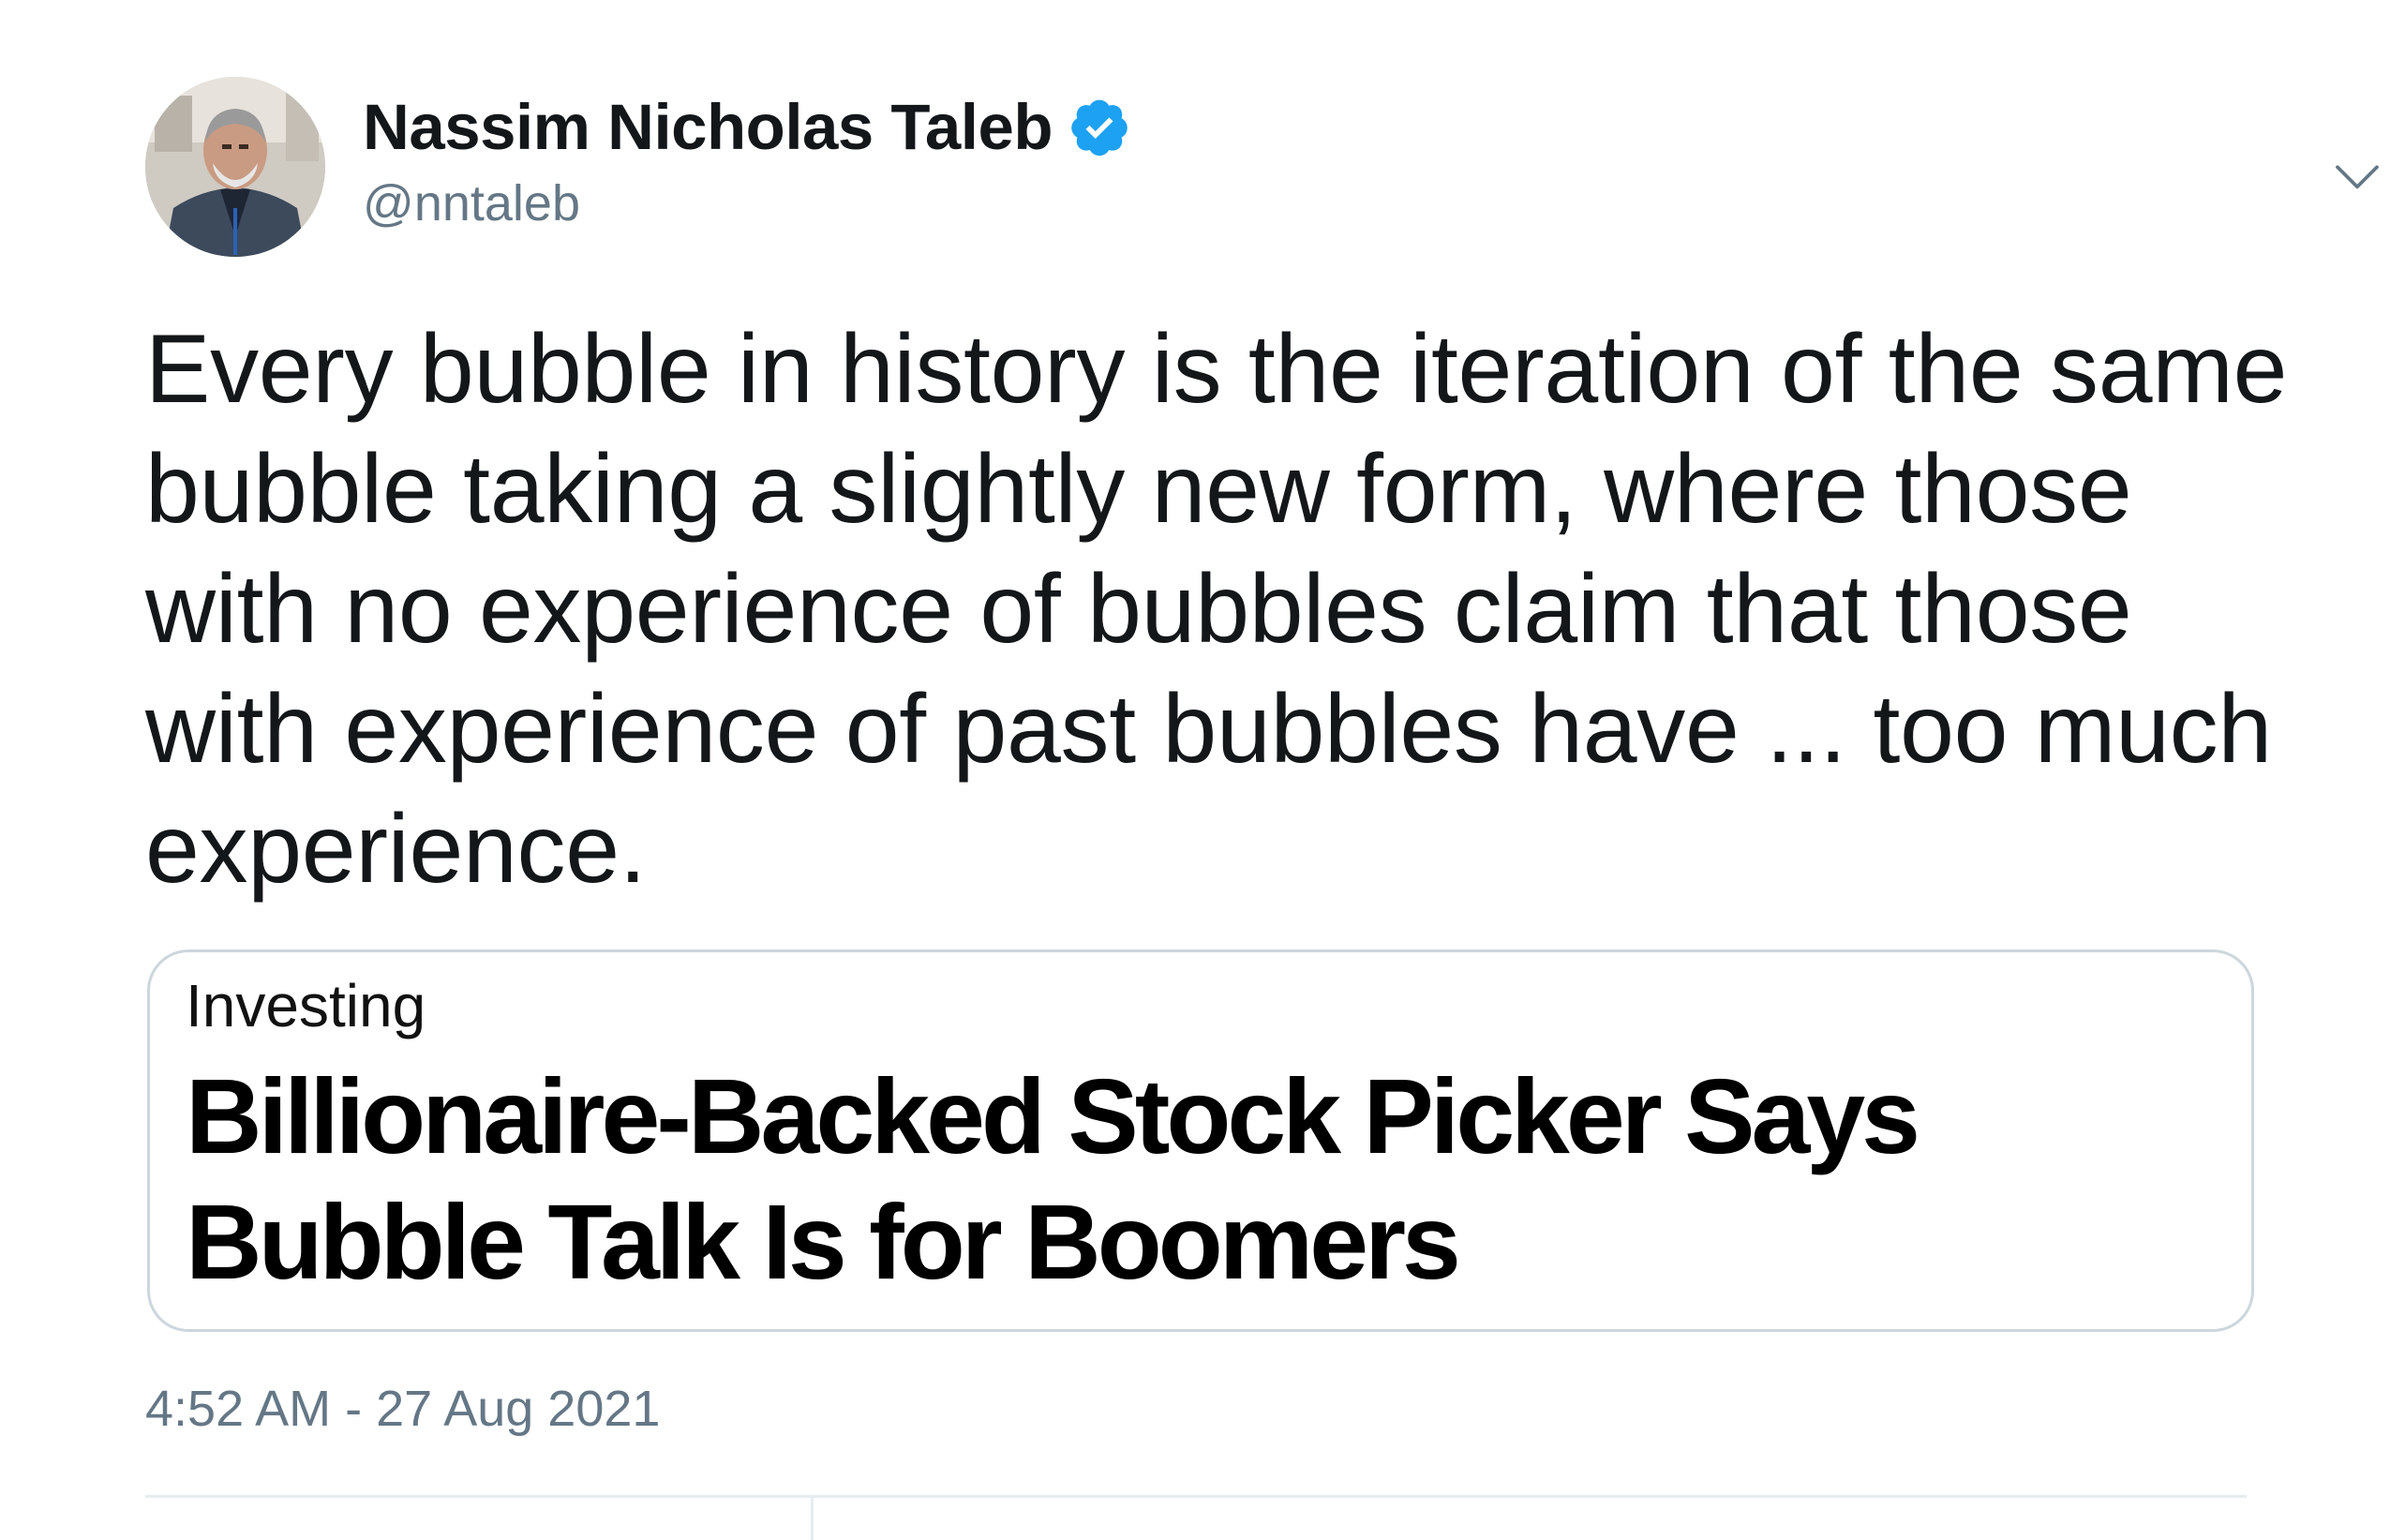 This screenshot has height=1540, width=2390. I want to click on more-options-button, so click(2355, 179).